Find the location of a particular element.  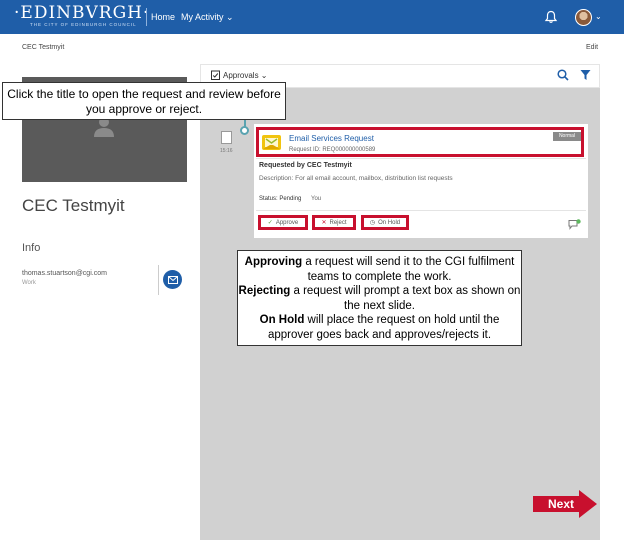

on-hold-button: ◷ On Hold is located at coordinates (385, 222).